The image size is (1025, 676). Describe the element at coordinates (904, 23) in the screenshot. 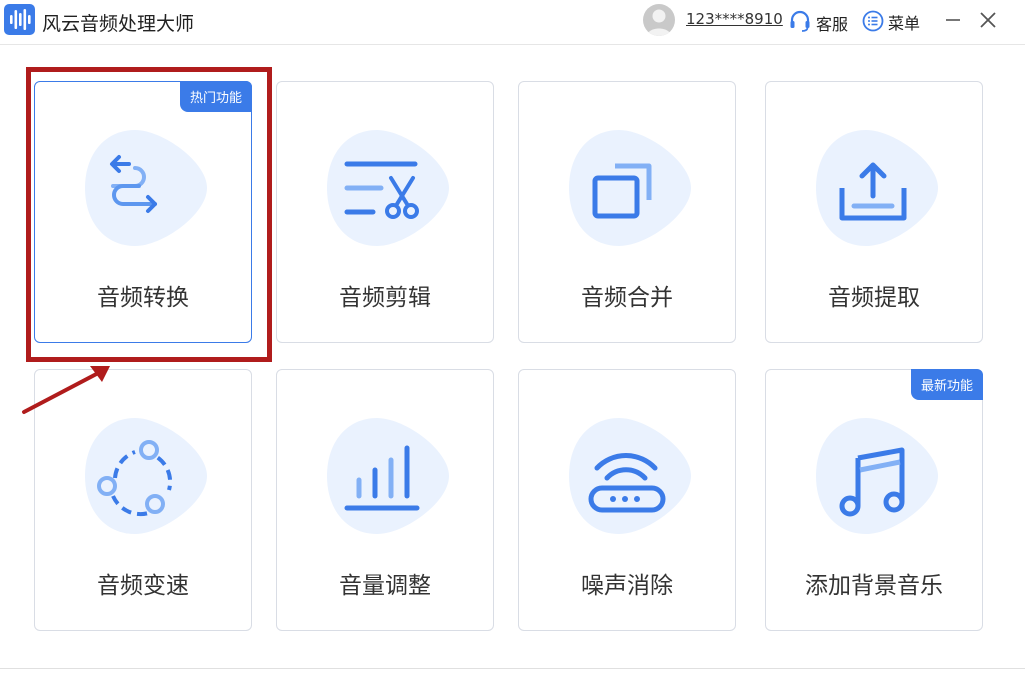

I see `menu-label: 菜单` at that location.